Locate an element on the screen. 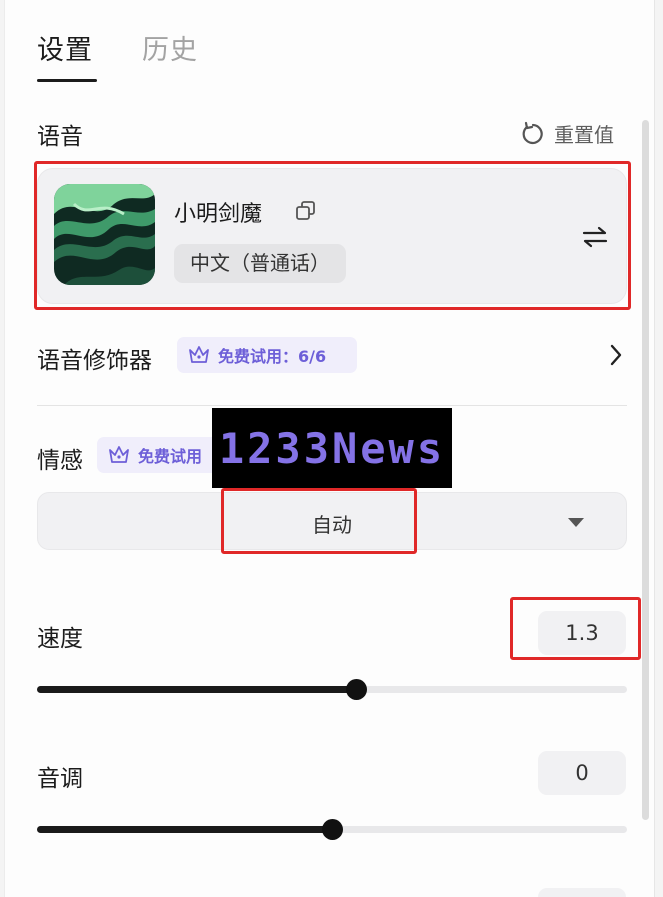 The image size is (663, 897). caret-down-icon is located at coordinates (576, 522).